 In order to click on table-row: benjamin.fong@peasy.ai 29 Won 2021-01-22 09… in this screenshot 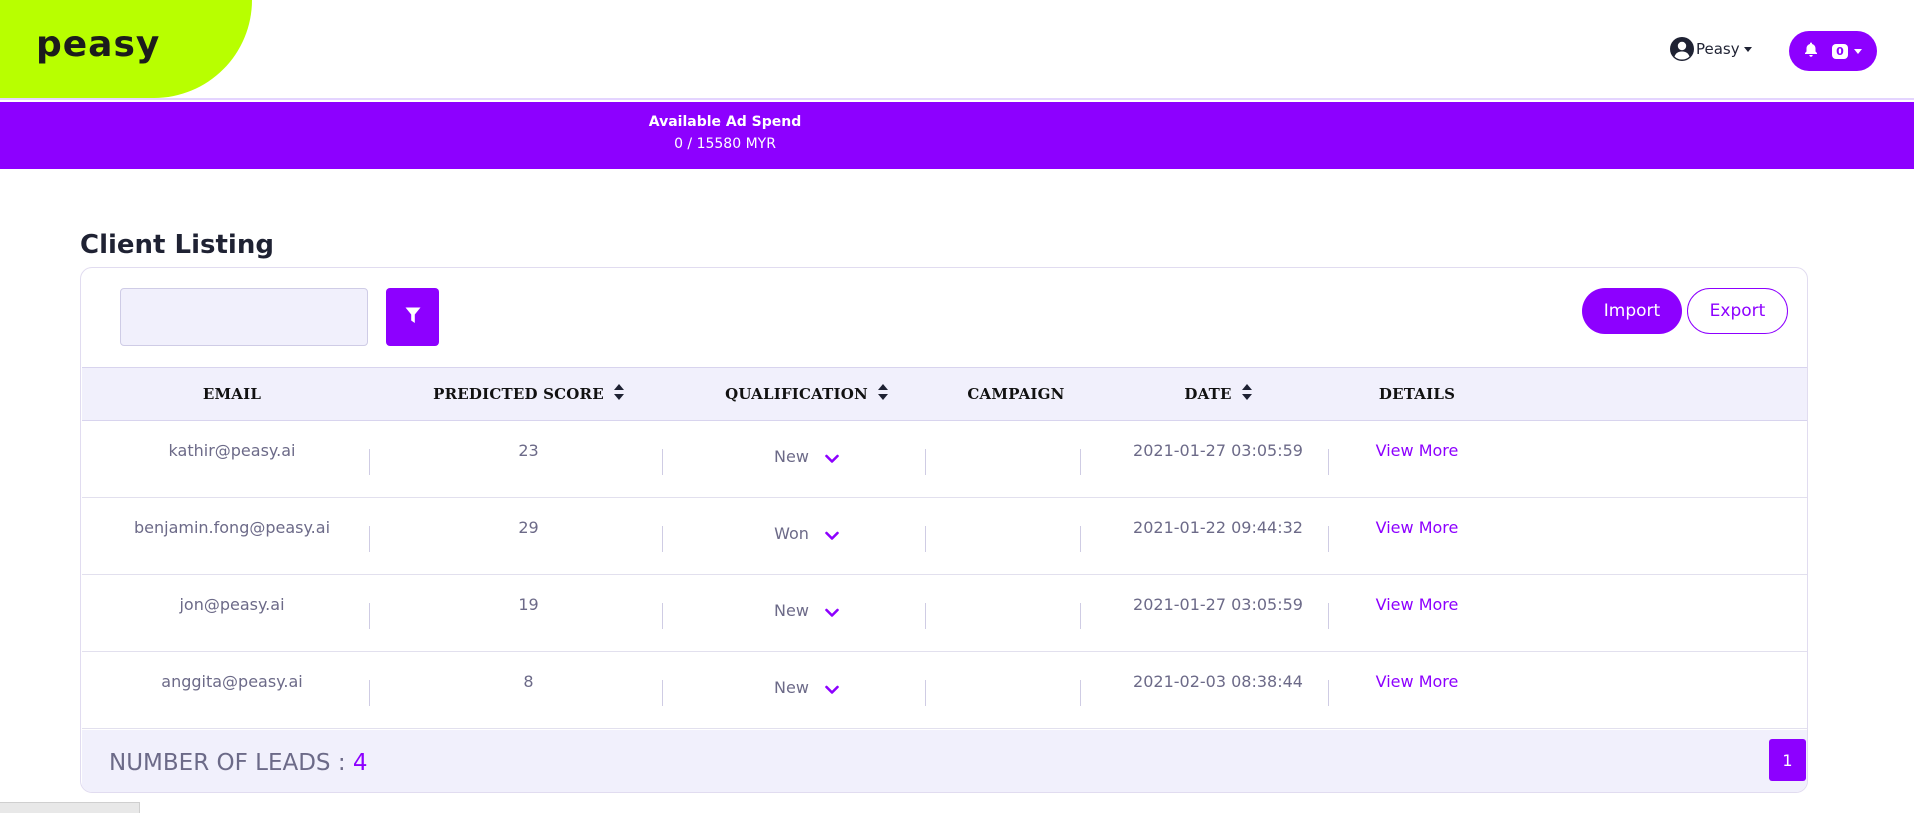, I will do `click(944, 536)`.